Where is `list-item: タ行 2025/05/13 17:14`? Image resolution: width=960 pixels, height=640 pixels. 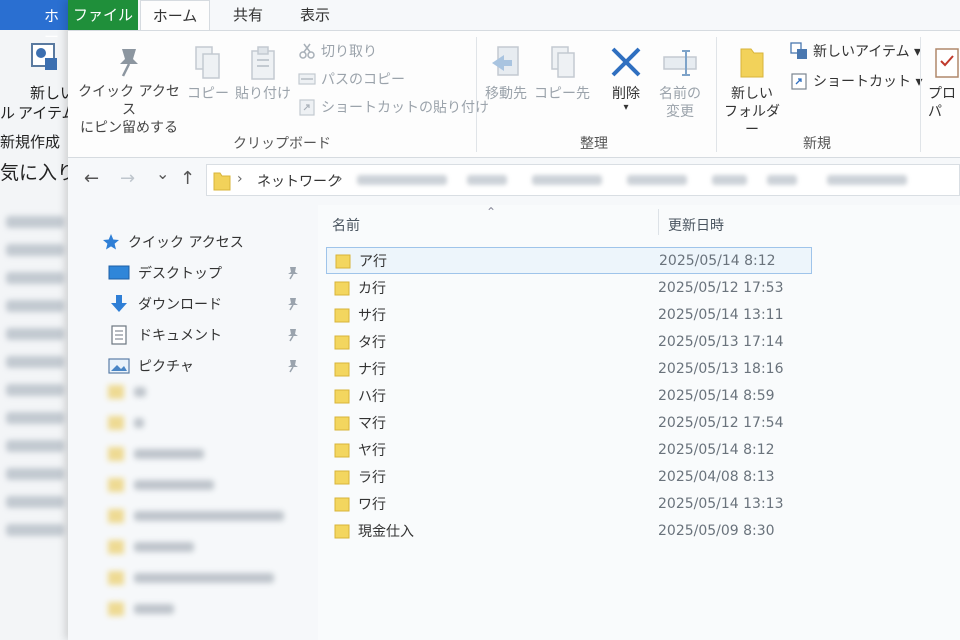
list-item: タ行 2025/05/13 17:14 is located at coordinates (569, 341).